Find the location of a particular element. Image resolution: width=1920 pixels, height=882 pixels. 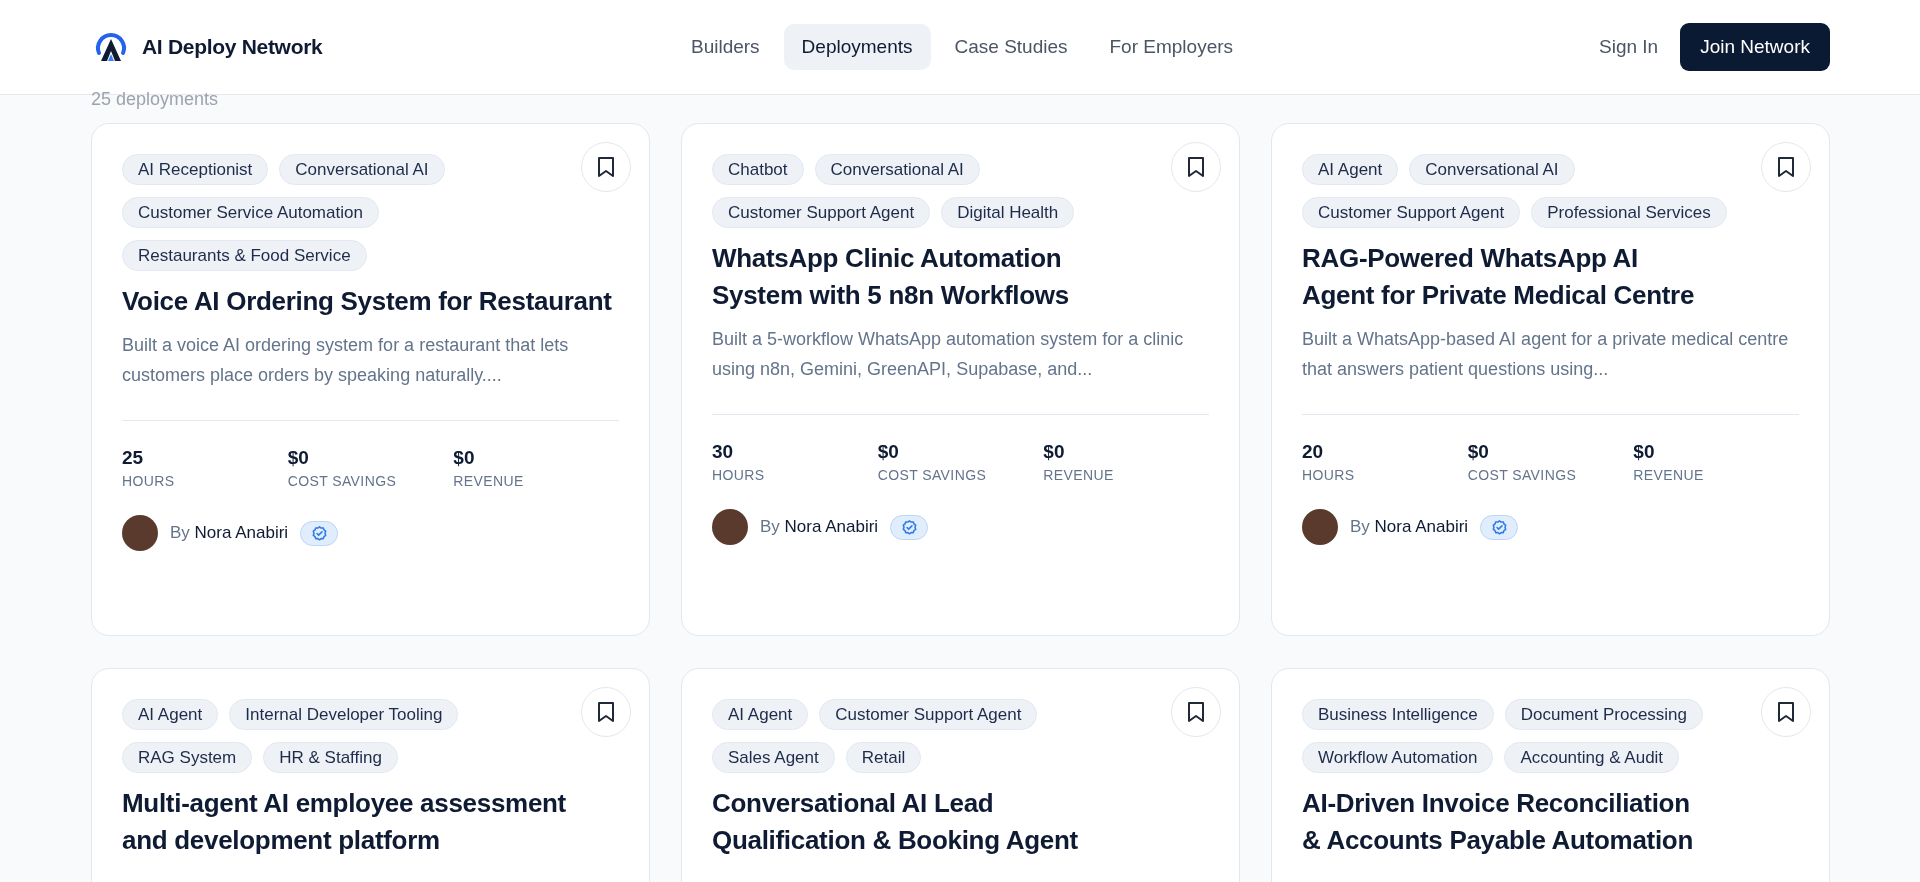

tag: HR & Staffing is located at coordinates (330, 757).